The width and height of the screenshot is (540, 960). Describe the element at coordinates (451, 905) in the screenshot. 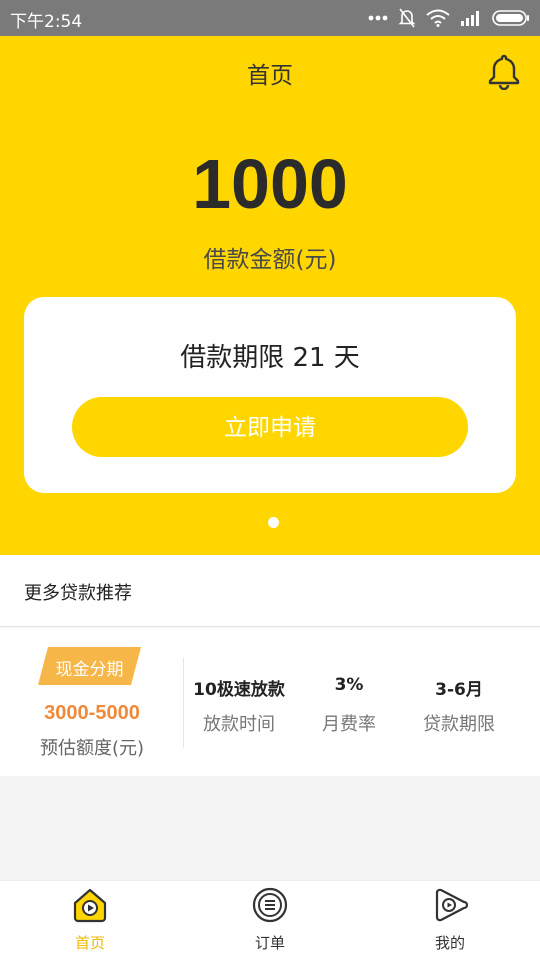

I see `profile-play-icon` at that location.